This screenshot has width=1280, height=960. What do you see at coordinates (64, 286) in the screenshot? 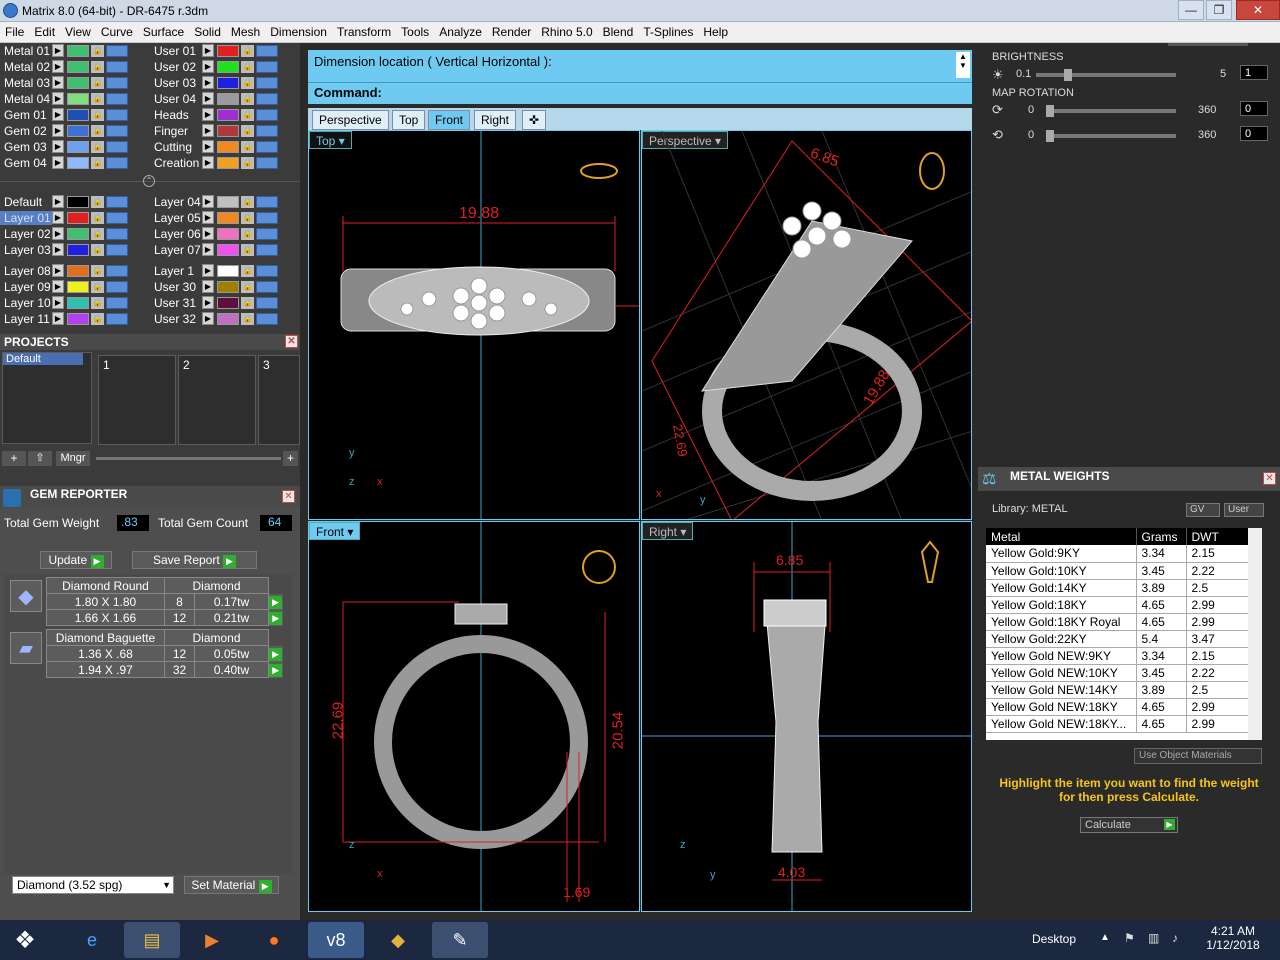
I see `layer-row: Layer 09 ▶ 🔒` at bounding box center [64, 286].